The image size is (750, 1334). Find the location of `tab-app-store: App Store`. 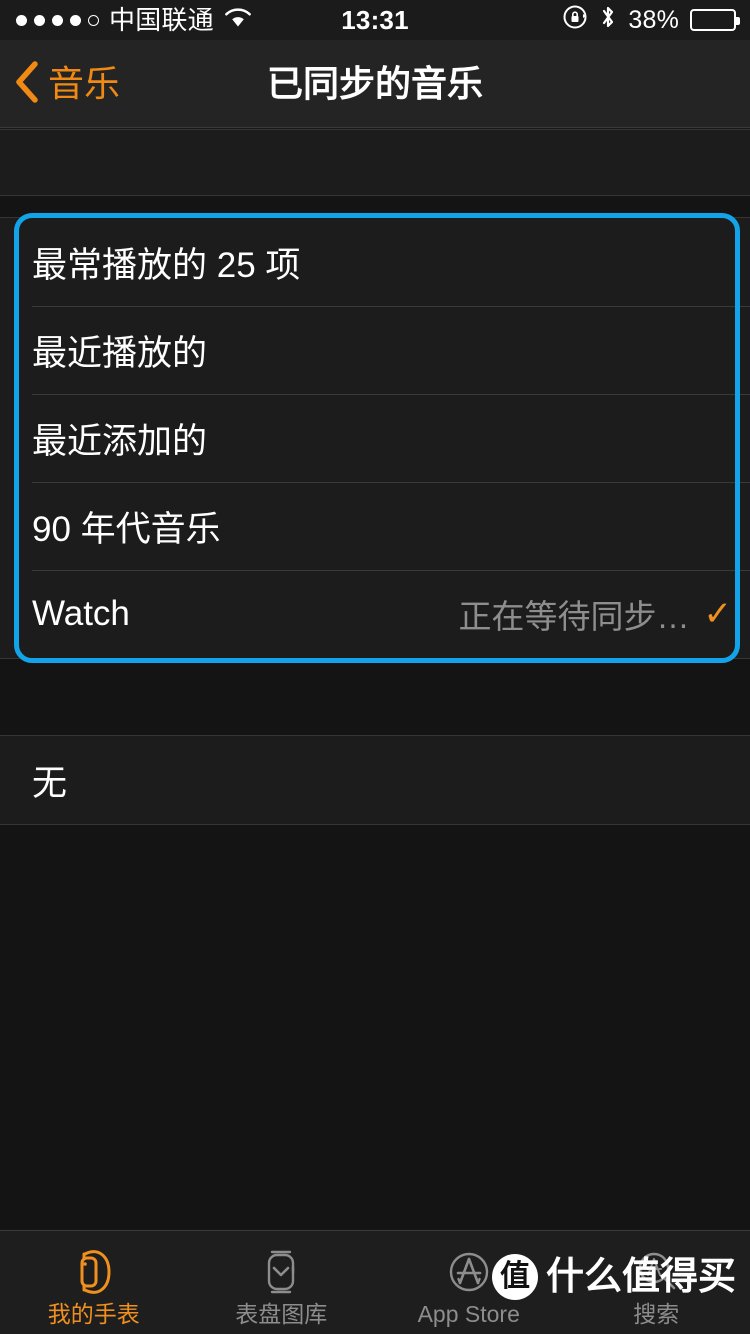

tab-app-store: App Store is located at coordinates (469, 1282).